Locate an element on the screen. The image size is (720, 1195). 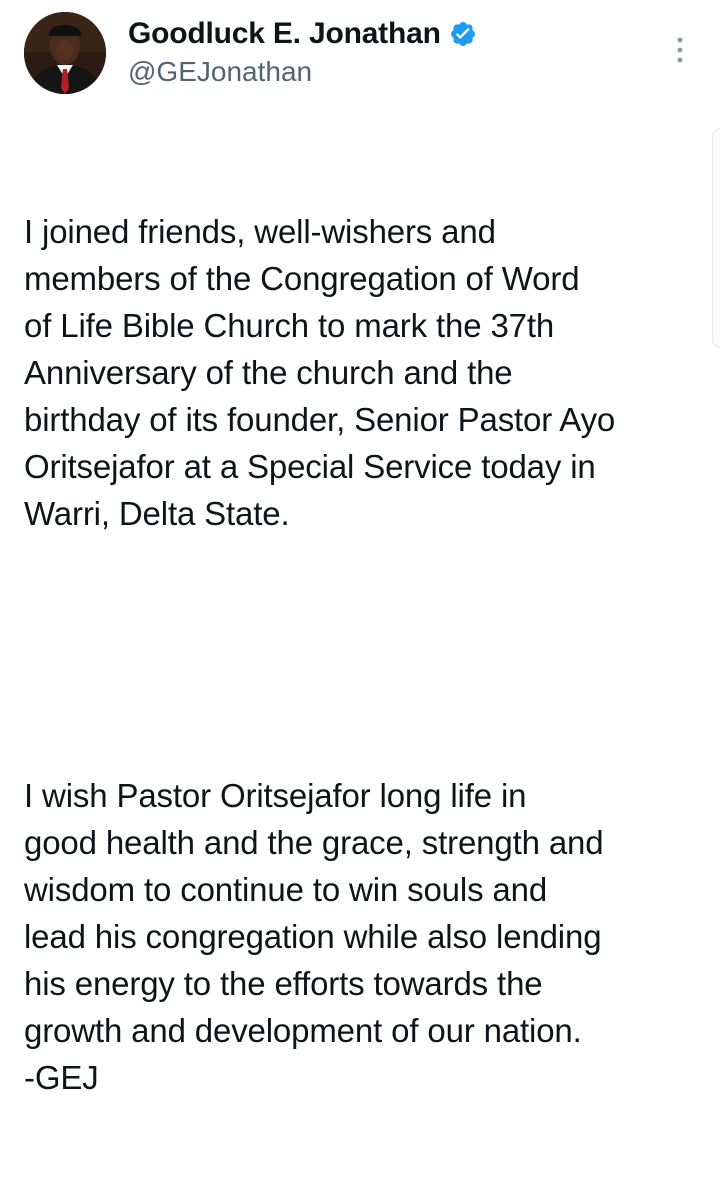
verified-badge-icon is located at coordinates (463, 34).